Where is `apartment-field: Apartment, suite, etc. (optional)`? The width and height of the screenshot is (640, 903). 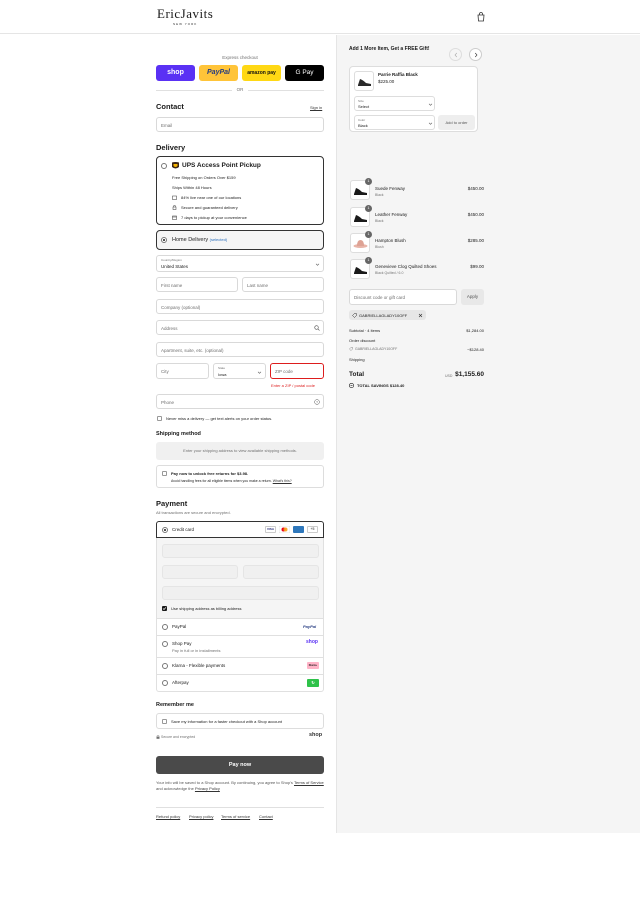
apartment-field: Apartment, suite, etc. (optional) is located at coordinates (240, 349).